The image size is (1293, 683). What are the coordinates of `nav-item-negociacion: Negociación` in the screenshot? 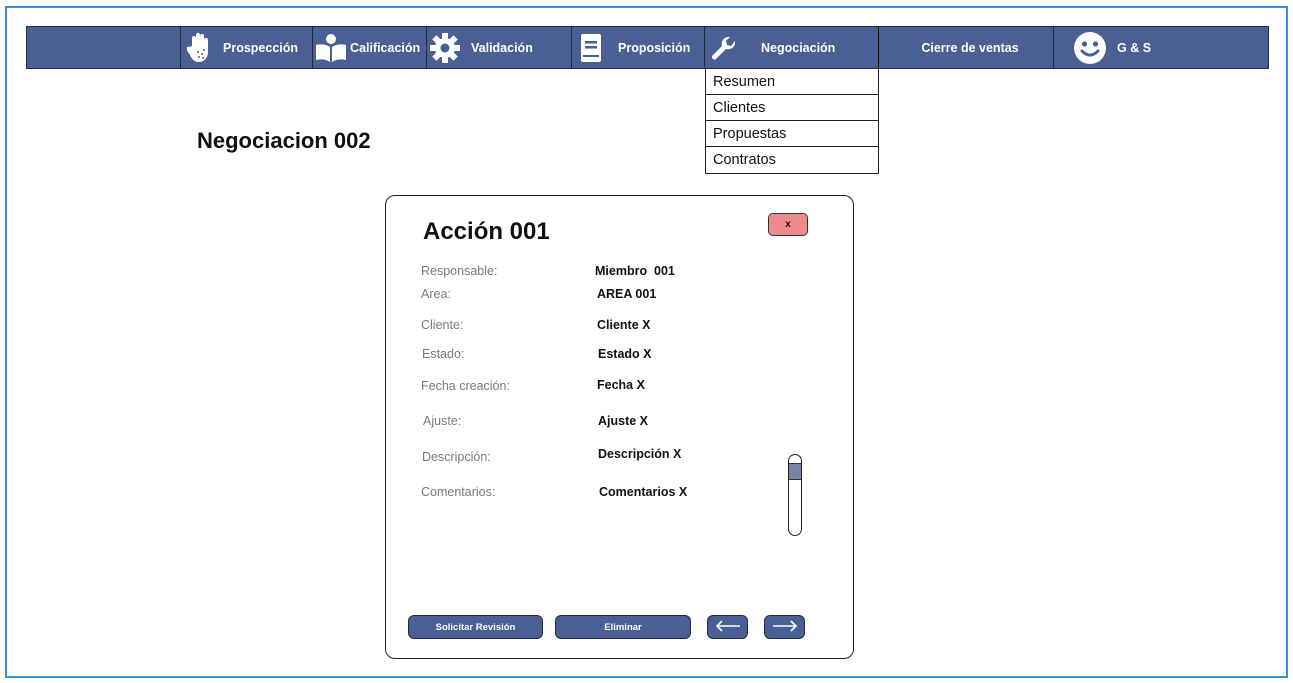 It's located at (792, 47).